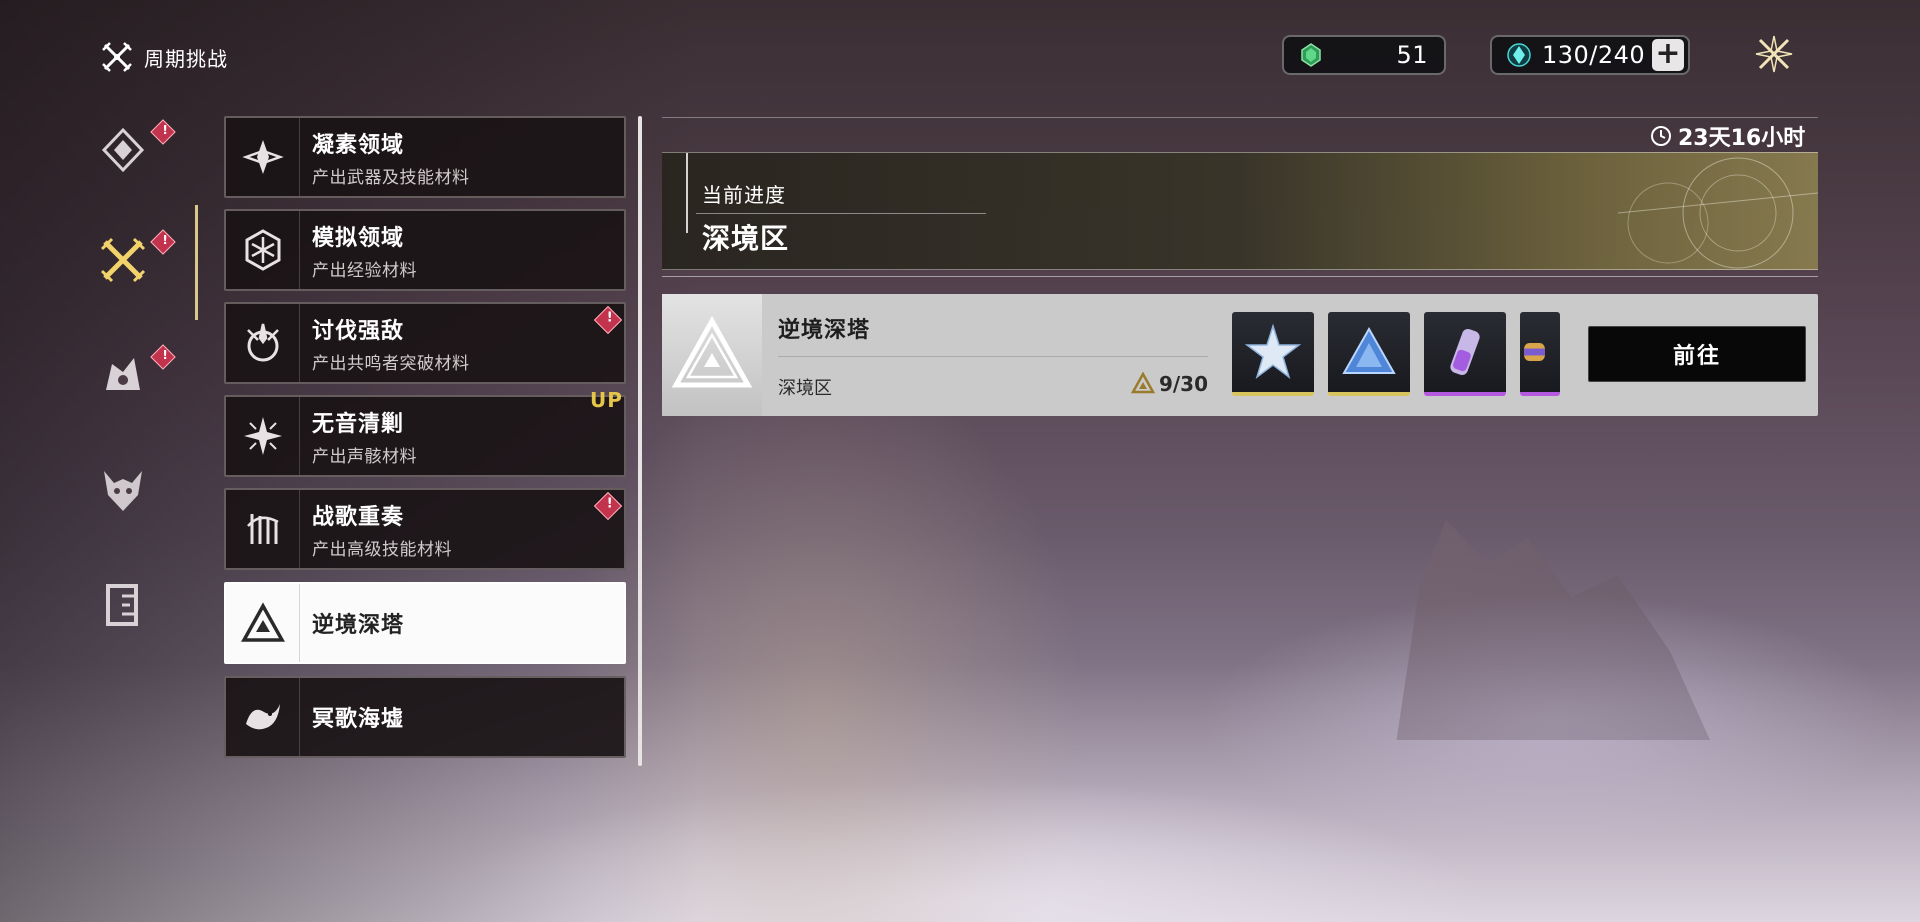  I want to click on reset-timer: 23天16小时, so click(1727, 136).